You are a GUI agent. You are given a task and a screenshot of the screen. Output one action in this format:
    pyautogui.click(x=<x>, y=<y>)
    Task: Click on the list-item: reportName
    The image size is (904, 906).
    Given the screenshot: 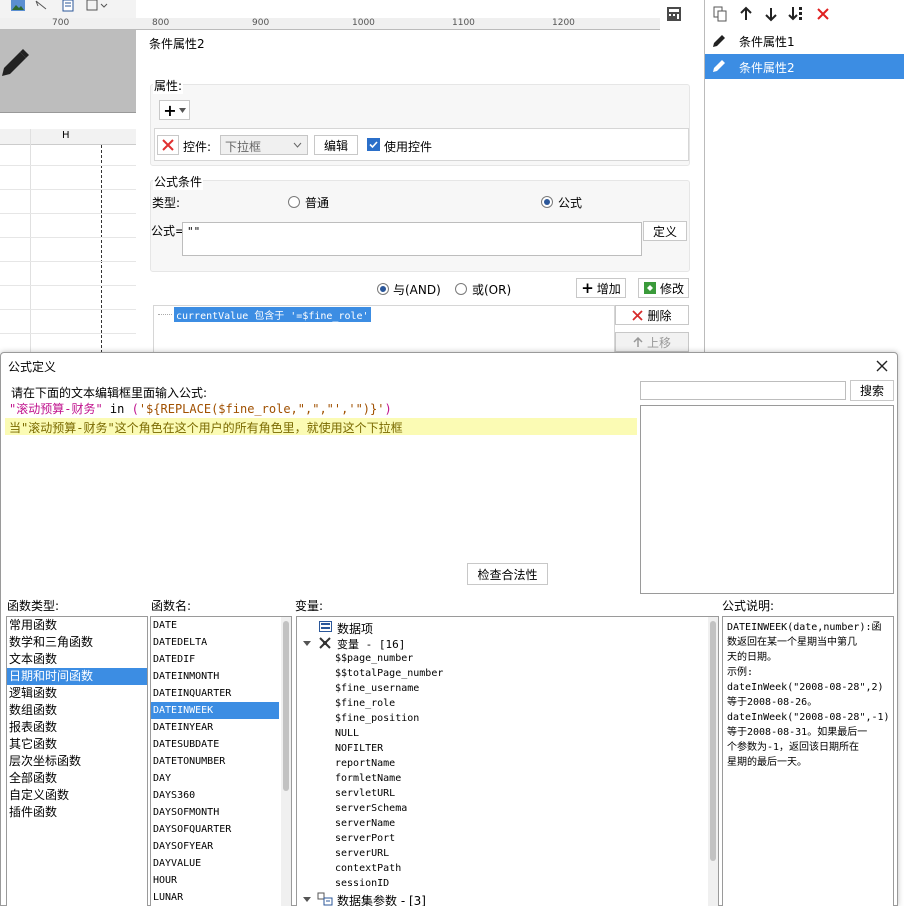 What is the action you would take?
    pyautogui.click(x=503, y=763)
    